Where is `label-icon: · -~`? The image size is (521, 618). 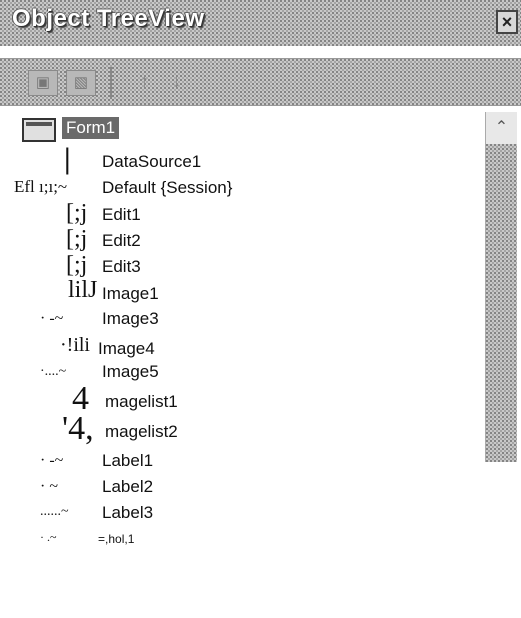
label-icon: · -~ is located at coordinates (52, 460).